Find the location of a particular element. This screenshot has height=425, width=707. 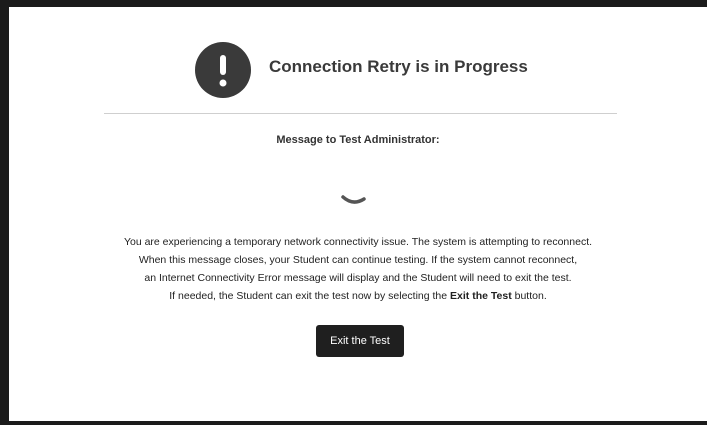

message-text: button. is located at coordinates (529, 296).